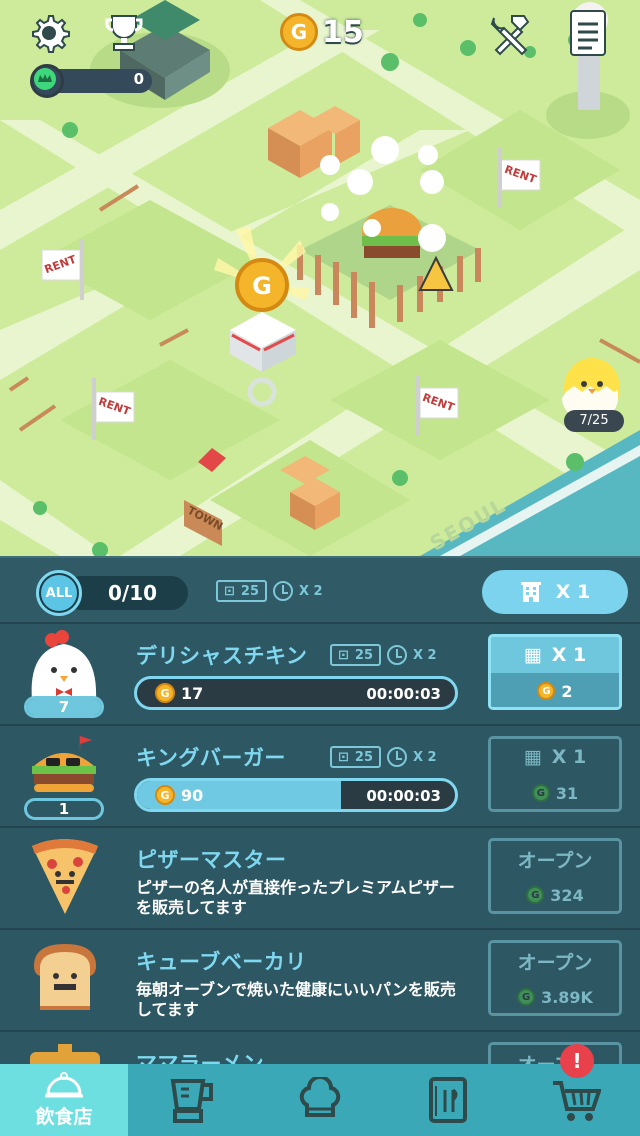 This screenshot has height=1136, width=640. I want to click on tab-chef, so click(320, 1100).